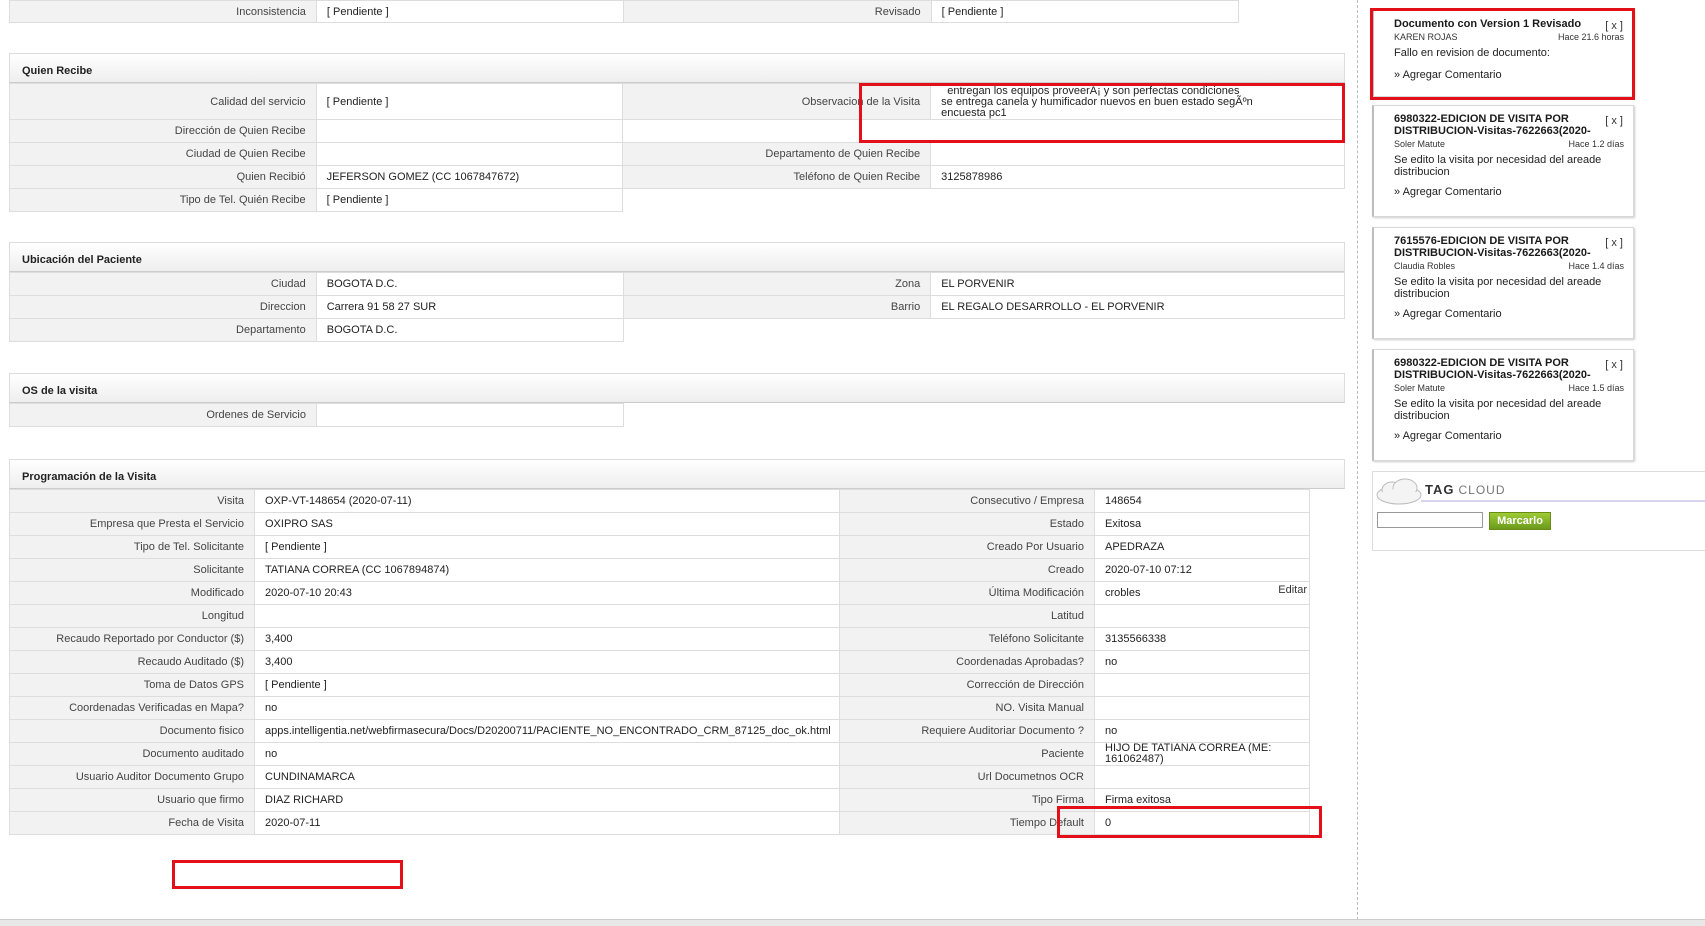 This screenshot has height=926, width=1705. Describe the element at coordinates (132, 731) in the screenshot. I see `field-label: Documento fisico` at that location.